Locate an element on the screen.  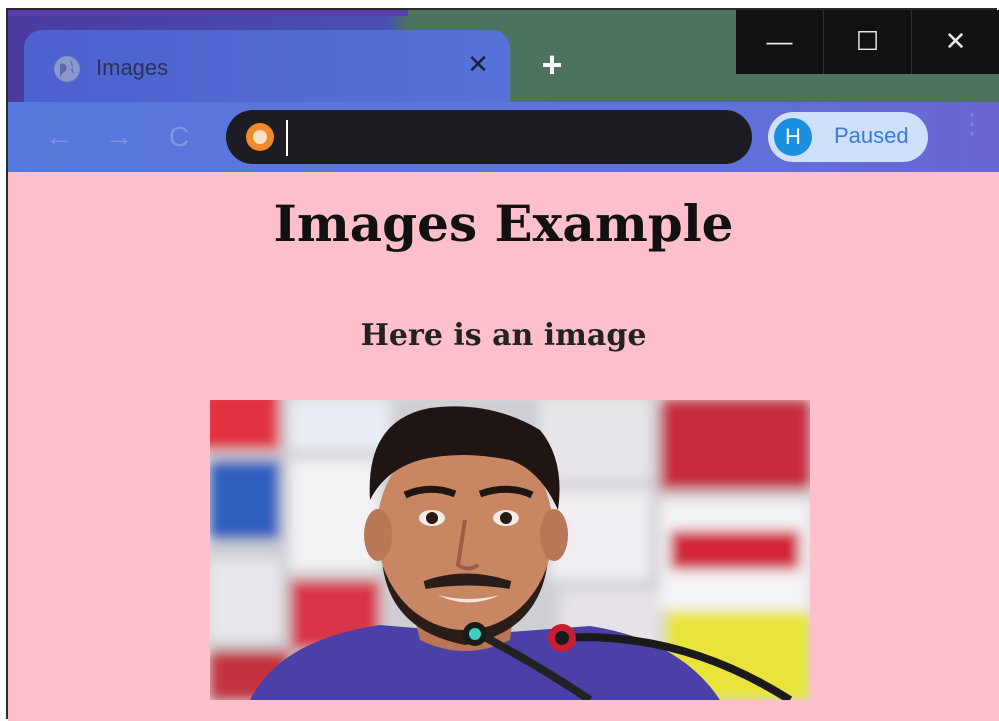
back-icon: ← is located at coordinates (59, 137).